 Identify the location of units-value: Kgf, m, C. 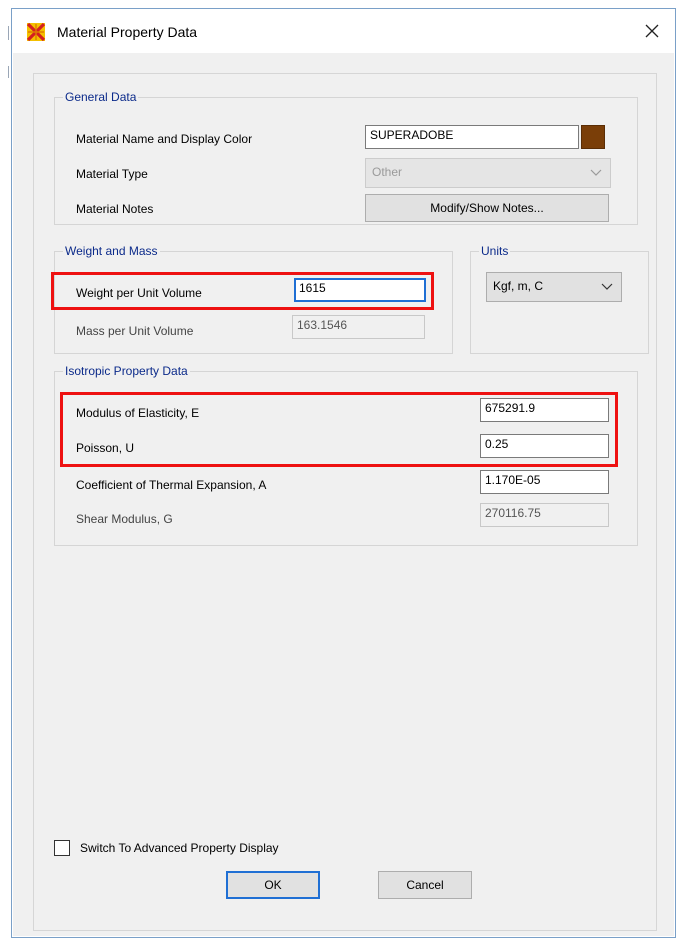
(518, 286).